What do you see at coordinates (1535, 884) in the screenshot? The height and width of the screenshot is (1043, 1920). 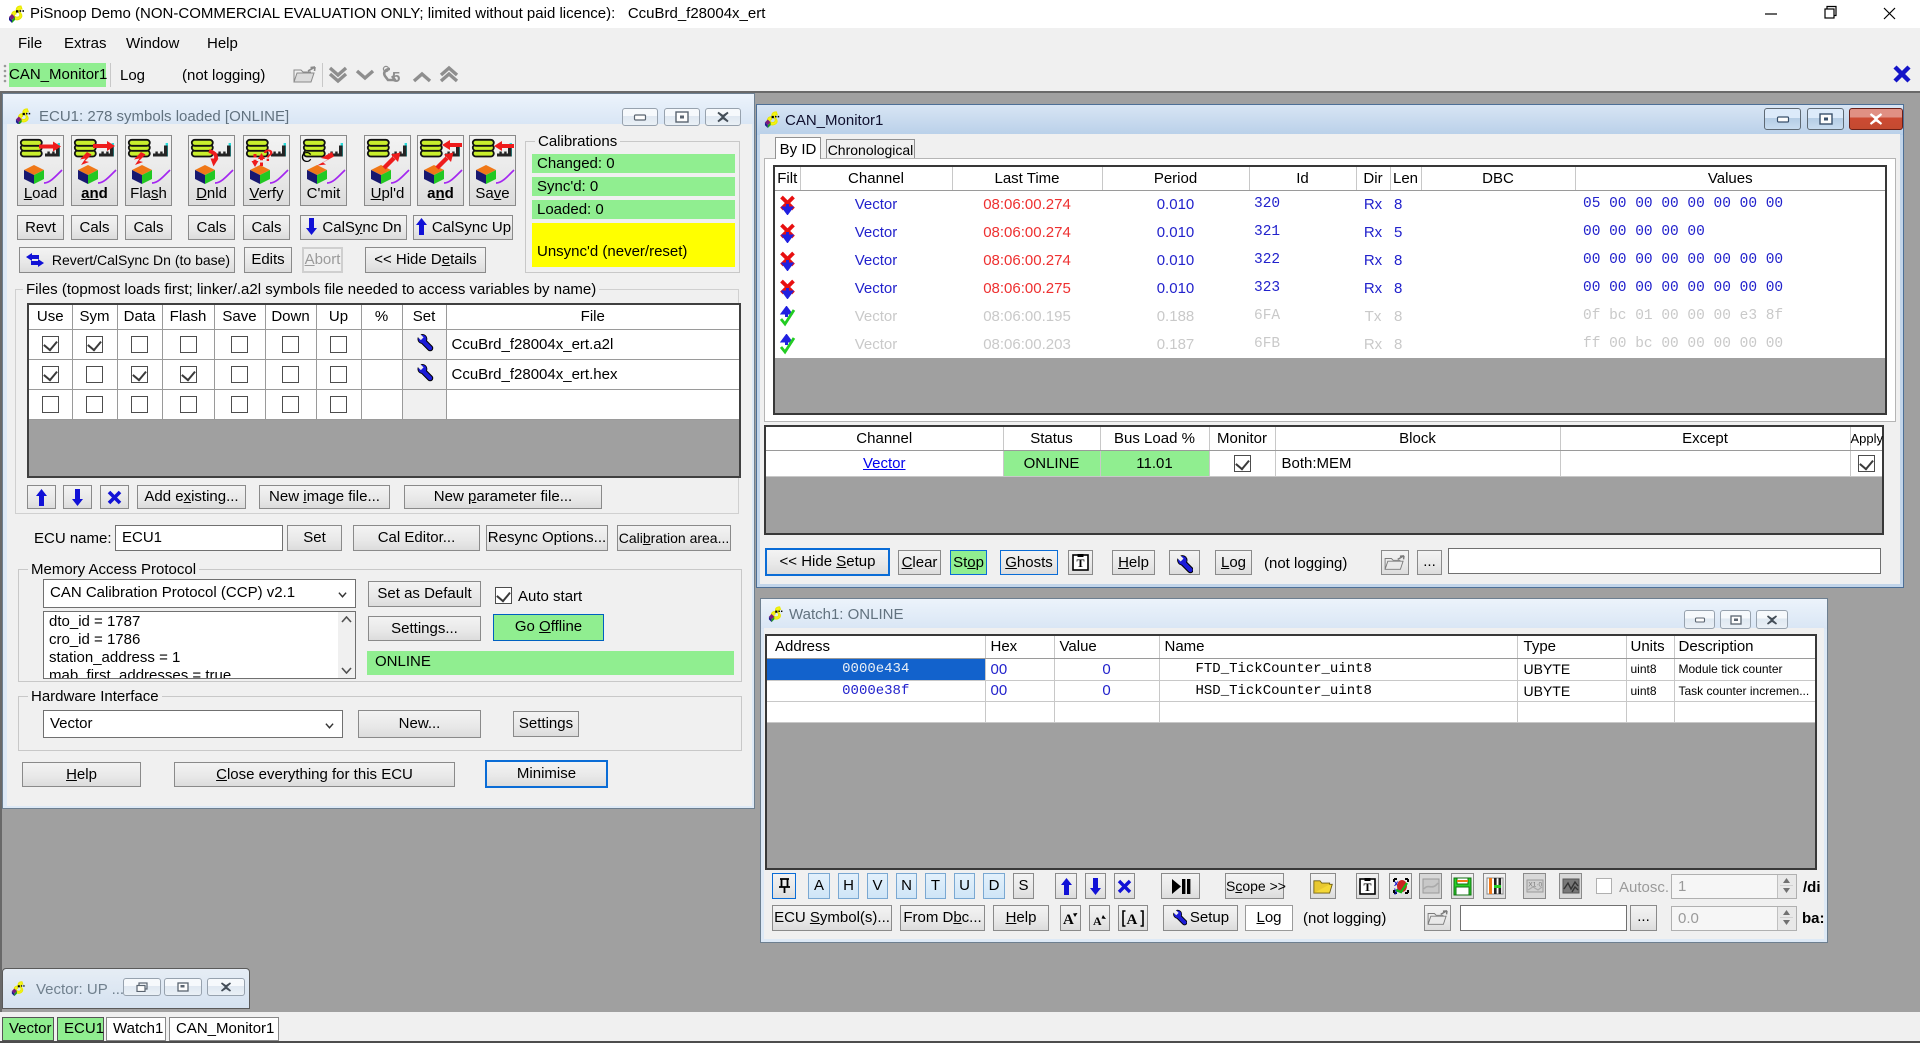 I see `svg-text: X1·0` at bounding box center [1535, 884].